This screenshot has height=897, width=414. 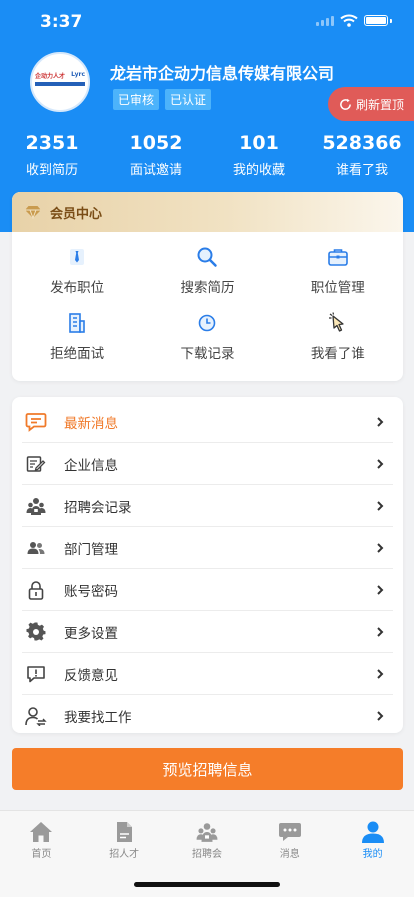 I want to click on tag-verified: 已认证, so click(x=188, y=99).